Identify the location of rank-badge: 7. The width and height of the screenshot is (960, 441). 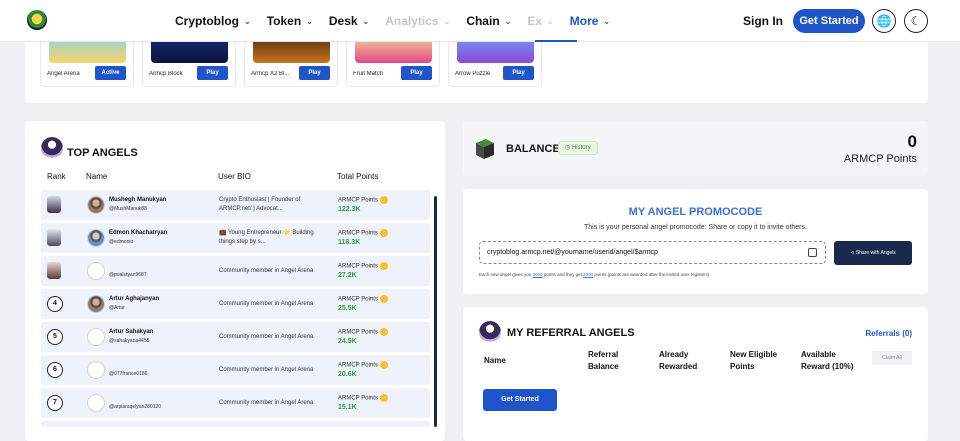
(55, 403).